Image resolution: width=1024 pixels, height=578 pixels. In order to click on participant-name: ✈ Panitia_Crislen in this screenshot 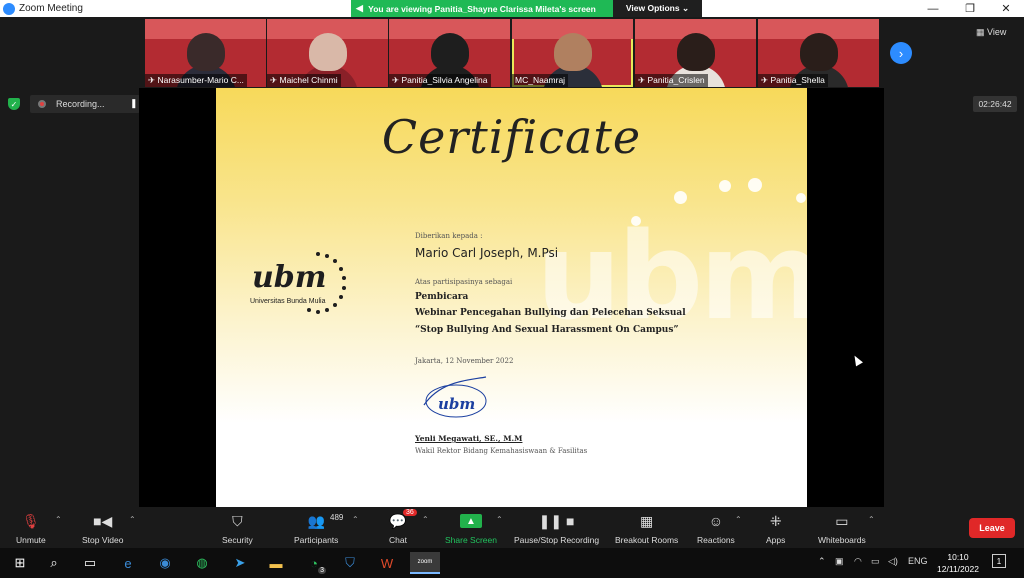, I will do `click(671, 80)`.